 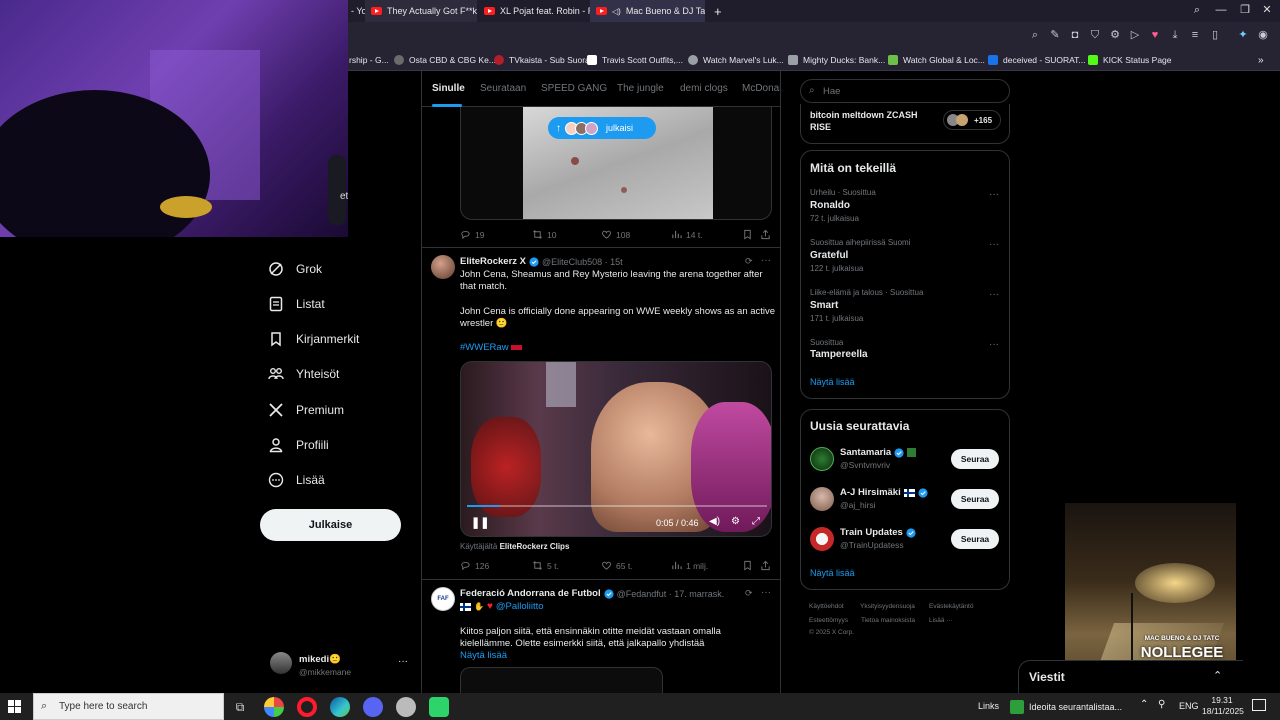 What do you see at coordinates (1155, 35) in the screenshot?
I see `heart-icon: ♥` at bounding box center [1155, 35].